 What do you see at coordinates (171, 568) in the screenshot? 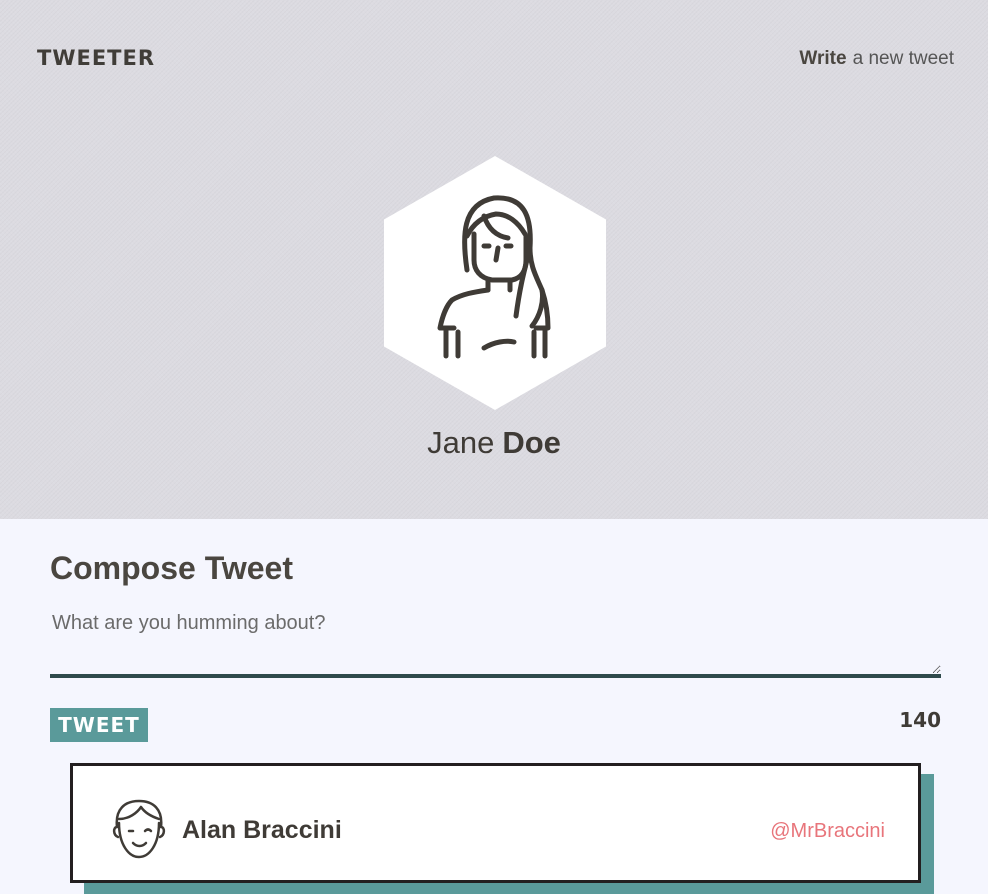
I see `compose-title: Compose Tweet` at bounding box center [171, 568].